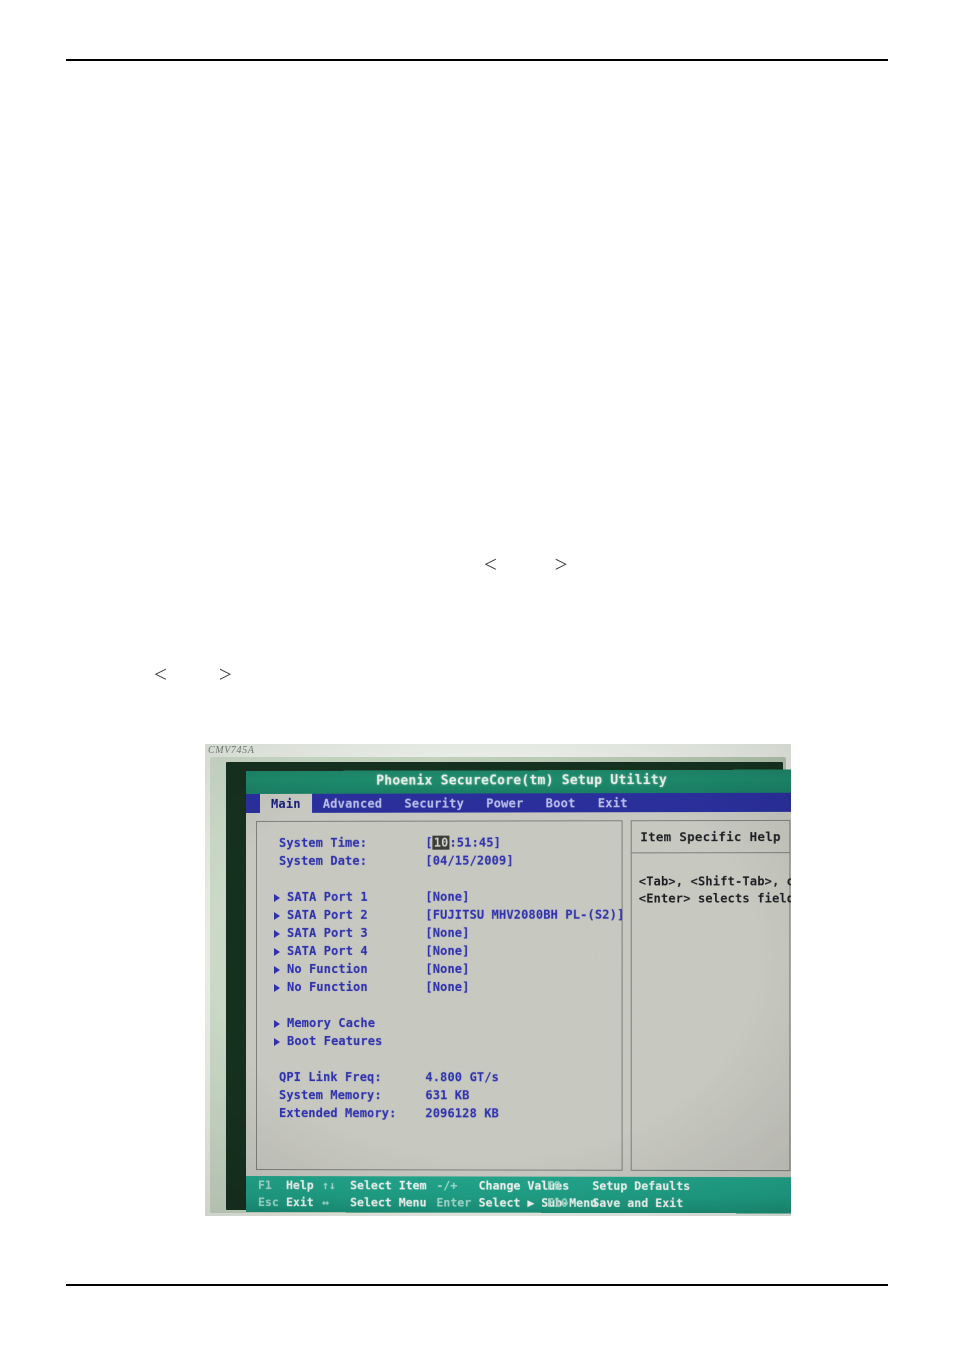 This screenshot has height=1352, width=954. I want to click on bios-title-bar: Phoenix SecureCore(tm) Setup Utility, so click(518, 781).